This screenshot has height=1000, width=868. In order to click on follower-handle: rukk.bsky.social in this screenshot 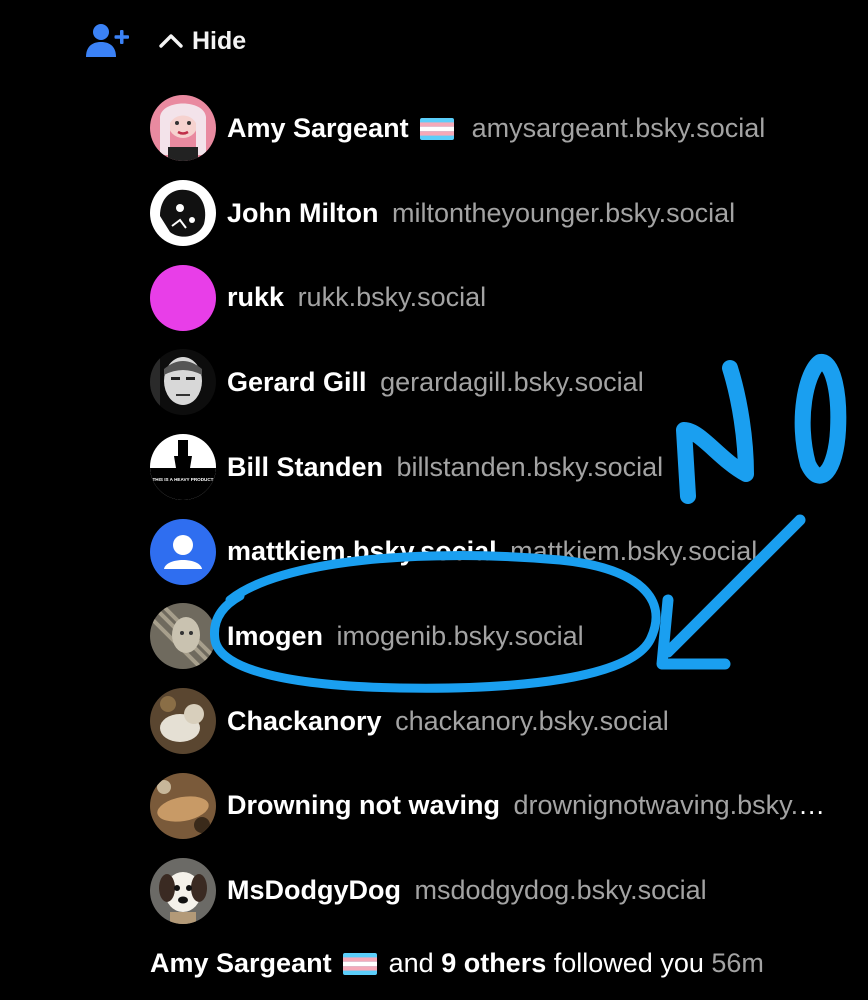, I will do `click(392, 297)`.